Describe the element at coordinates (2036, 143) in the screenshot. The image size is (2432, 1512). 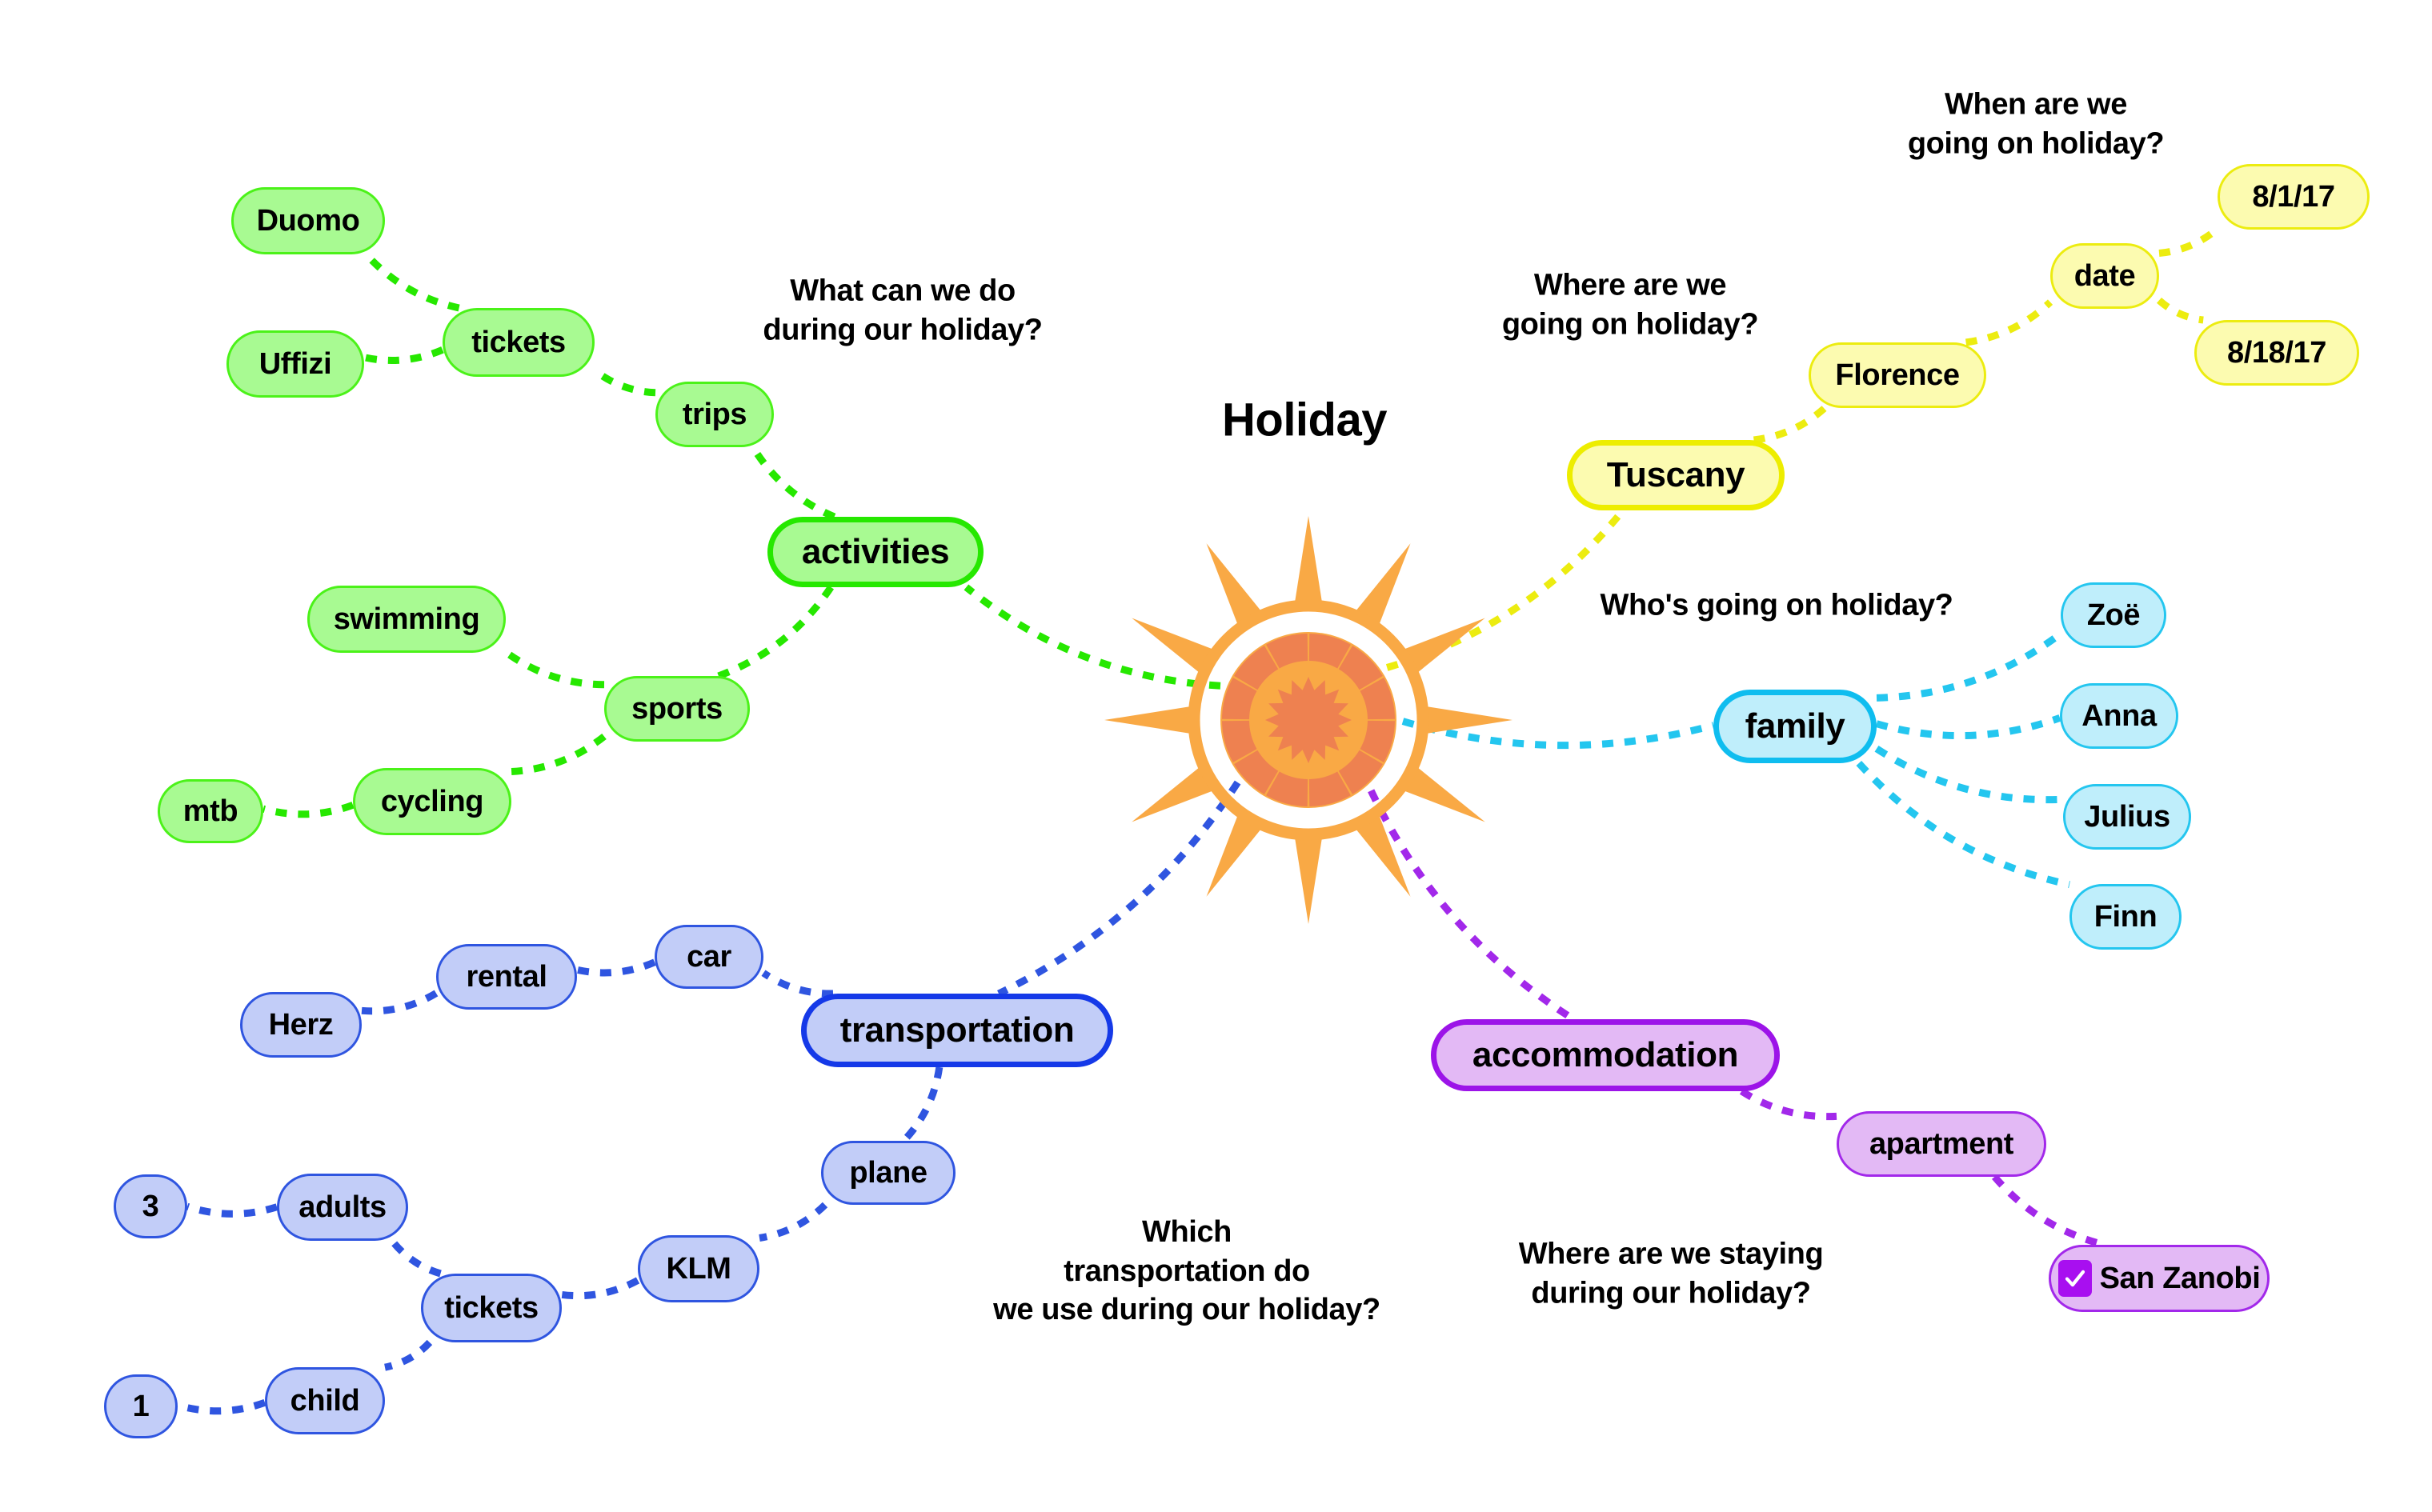
I see `q-date-line: going on holiday?` at that location.